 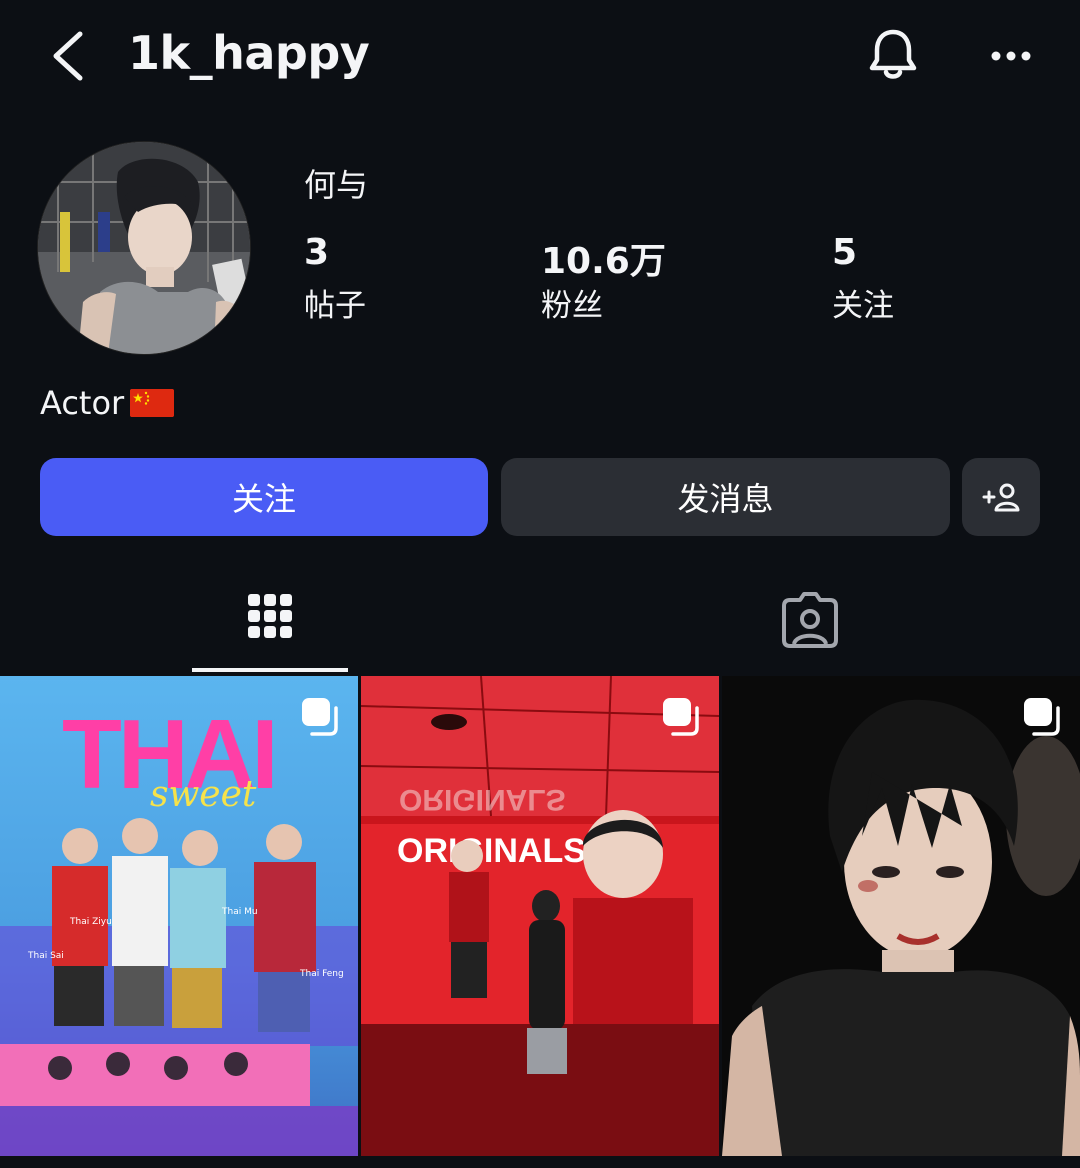 I want to click on followers-count: 10.6万, so click(x=603, y=258).